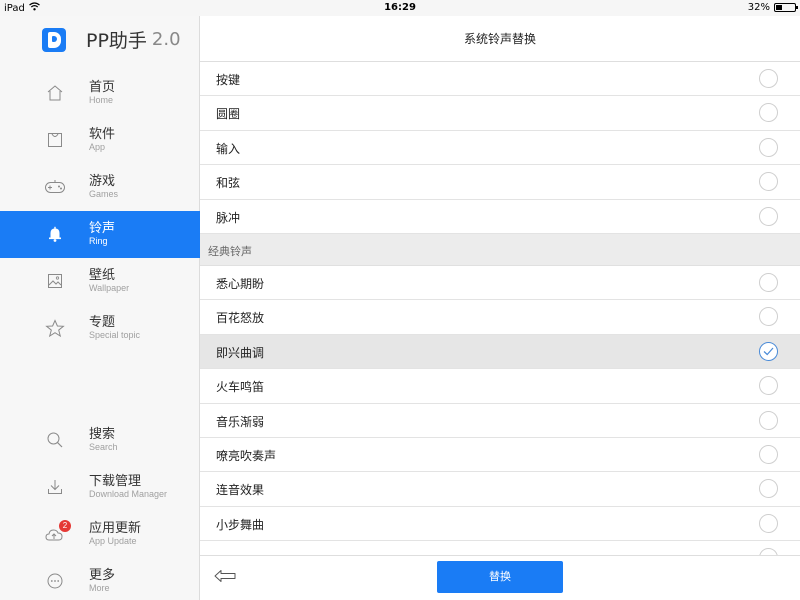 This screenshot has height=600, width=800. Describe the element at coordinates (500, 113) in the screenshot. I see `ringtone-row: 圆圈` at that location.